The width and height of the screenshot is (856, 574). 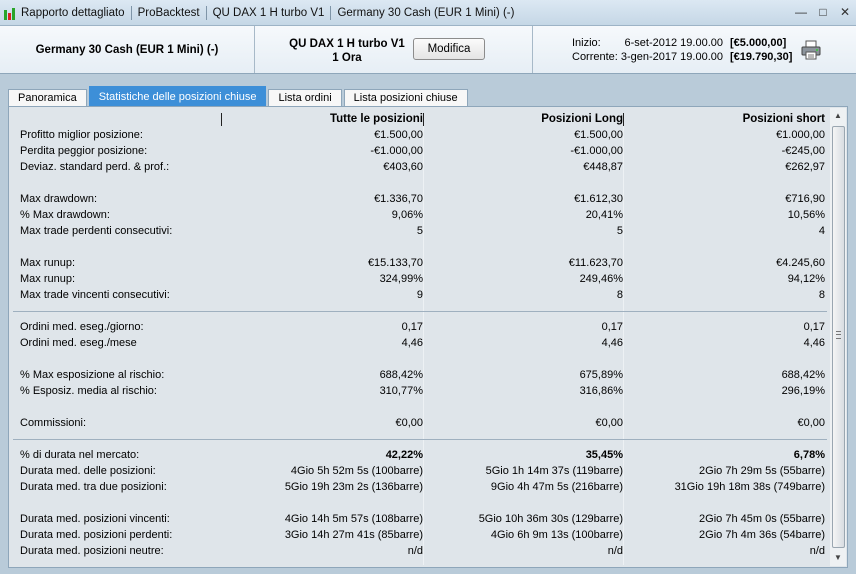 What do you see at coordinates (401, 279) in the screenshot?
I see `cell-all: 324,99%` at bounding box center [401, 279].